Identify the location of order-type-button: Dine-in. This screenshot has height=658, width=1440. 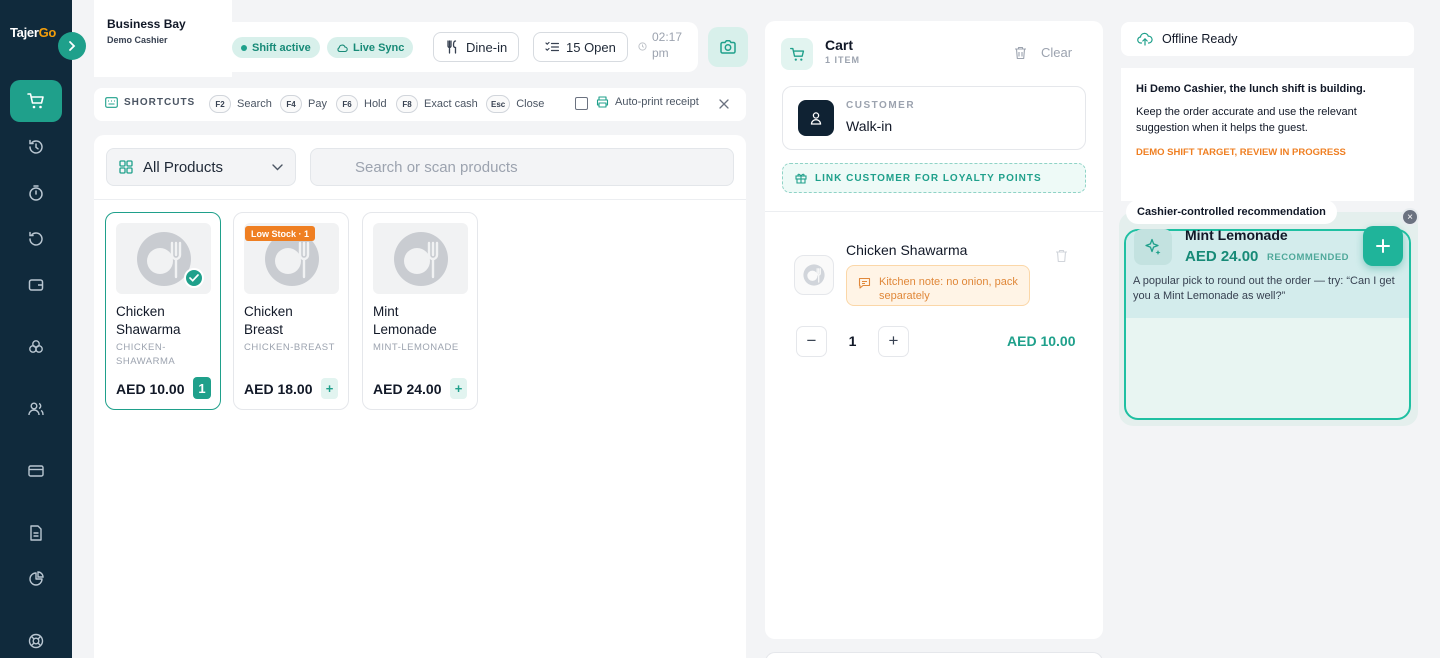
(476, 47).